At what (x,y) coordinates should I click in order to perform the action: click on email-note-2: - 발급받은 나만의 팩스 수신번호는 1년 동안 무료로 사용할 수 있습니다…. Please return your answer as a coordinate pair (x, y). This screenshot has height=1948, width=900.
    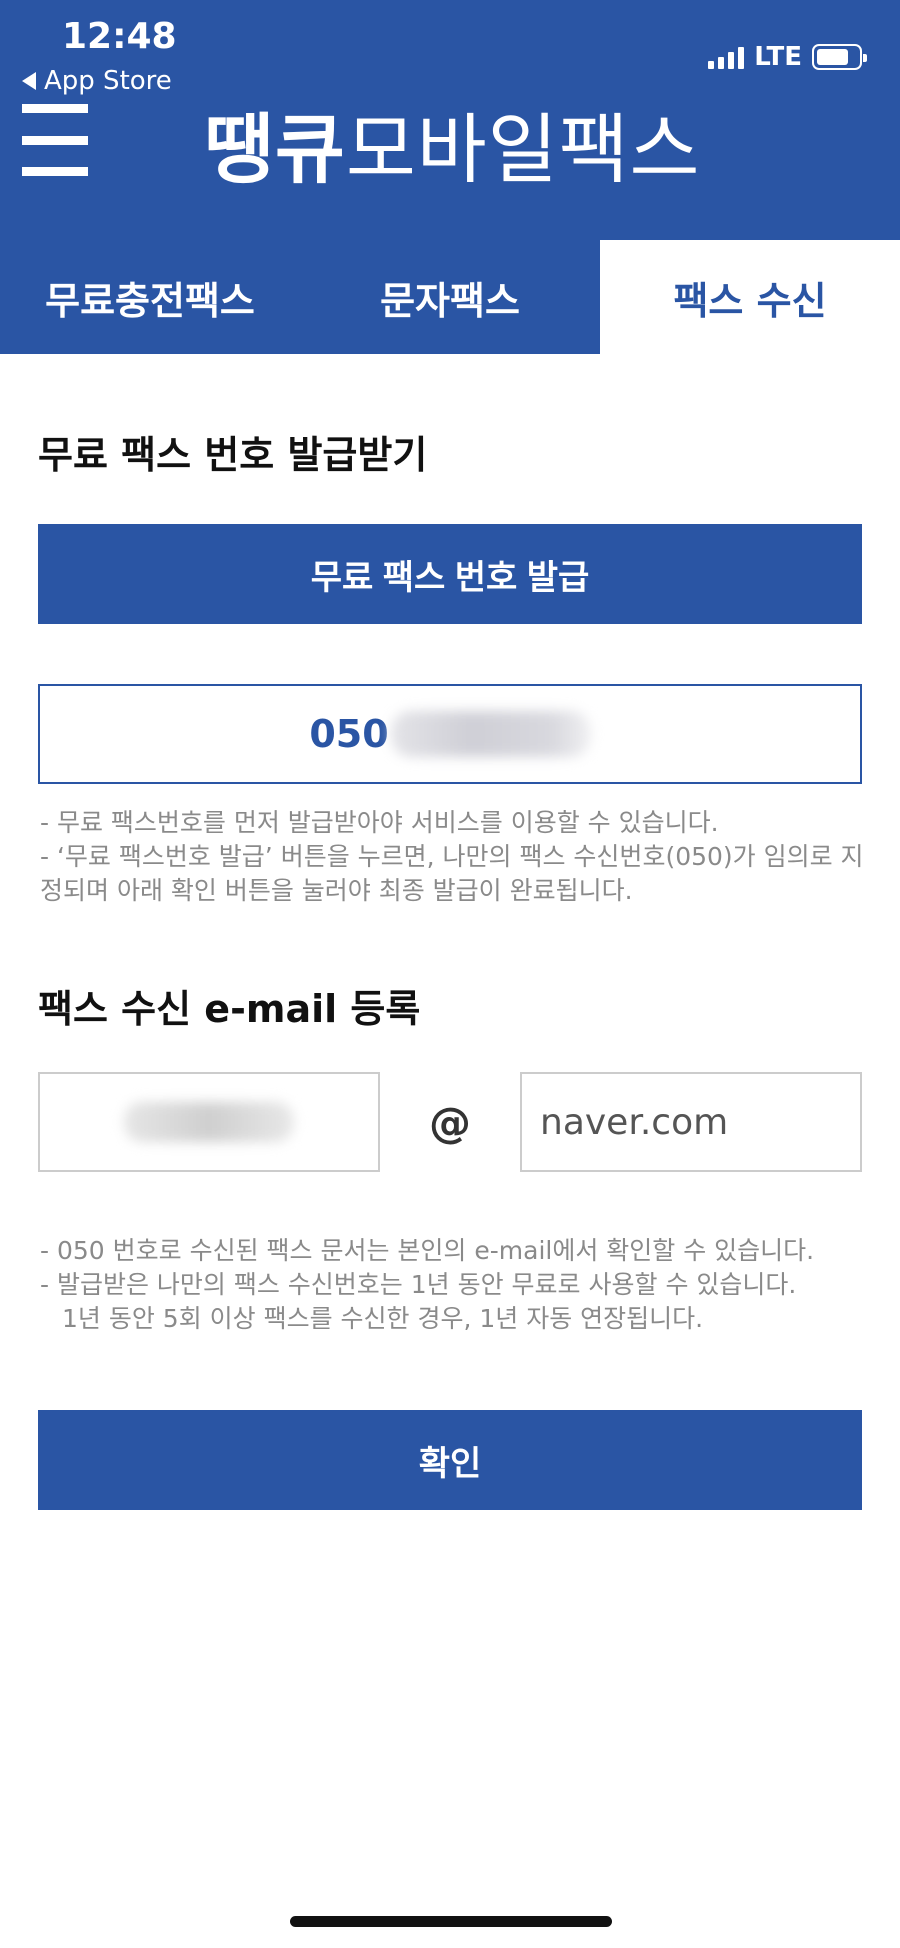
    Looking at the image, I should click on (418, 1284).